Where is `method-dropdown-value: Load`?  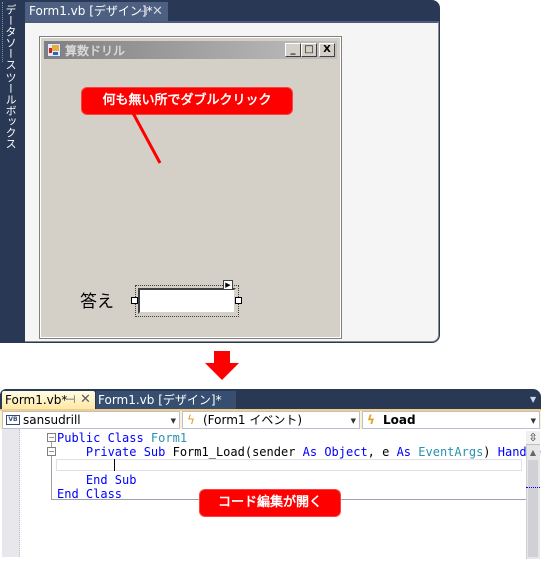
method-dropdown-value: Load is located at coordinates (399, 420).